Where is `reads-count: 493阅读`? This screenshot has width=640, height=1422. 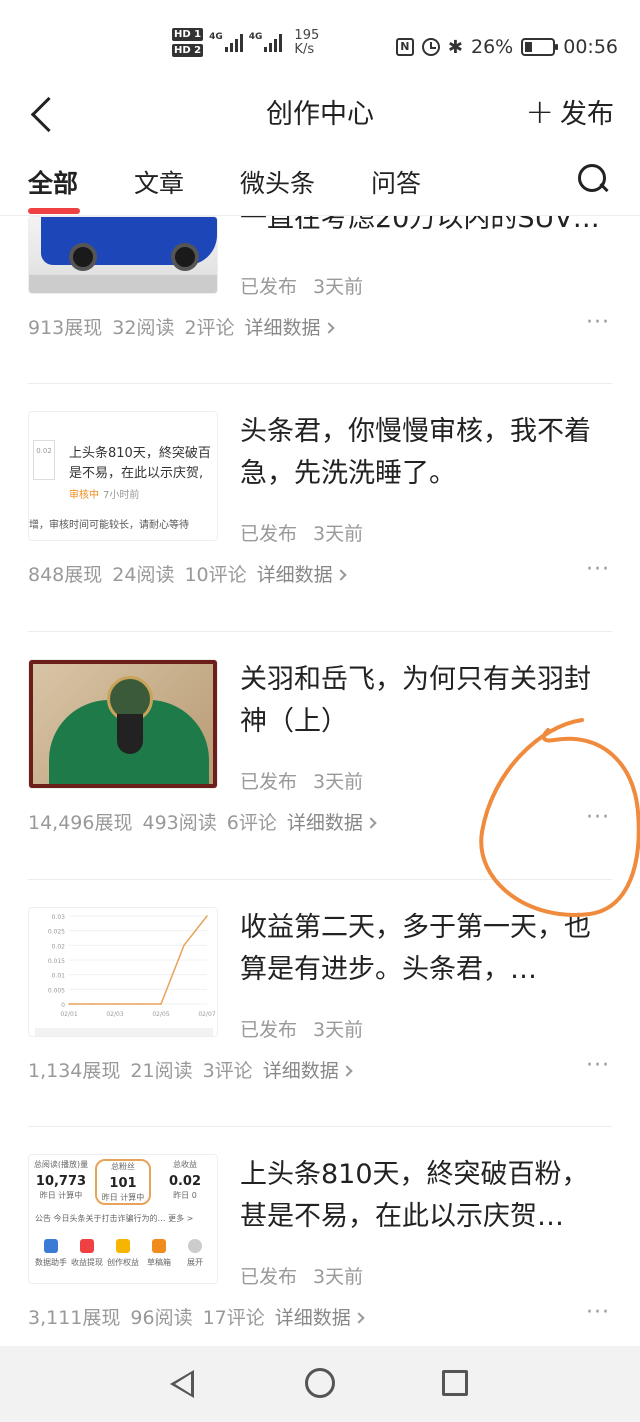
reads-count: 493阅读 is located at coordinates (179, 823).